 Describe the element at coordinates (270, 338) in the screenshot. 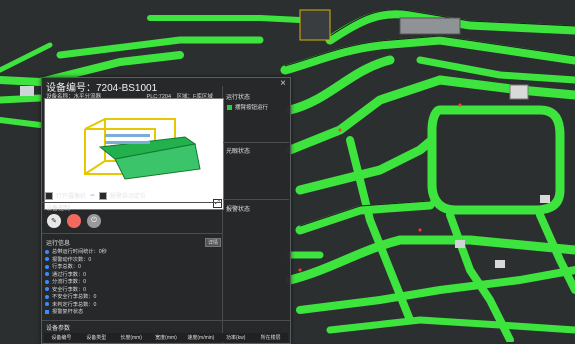

I see `table-header-cell: 所在楼层` at that location.